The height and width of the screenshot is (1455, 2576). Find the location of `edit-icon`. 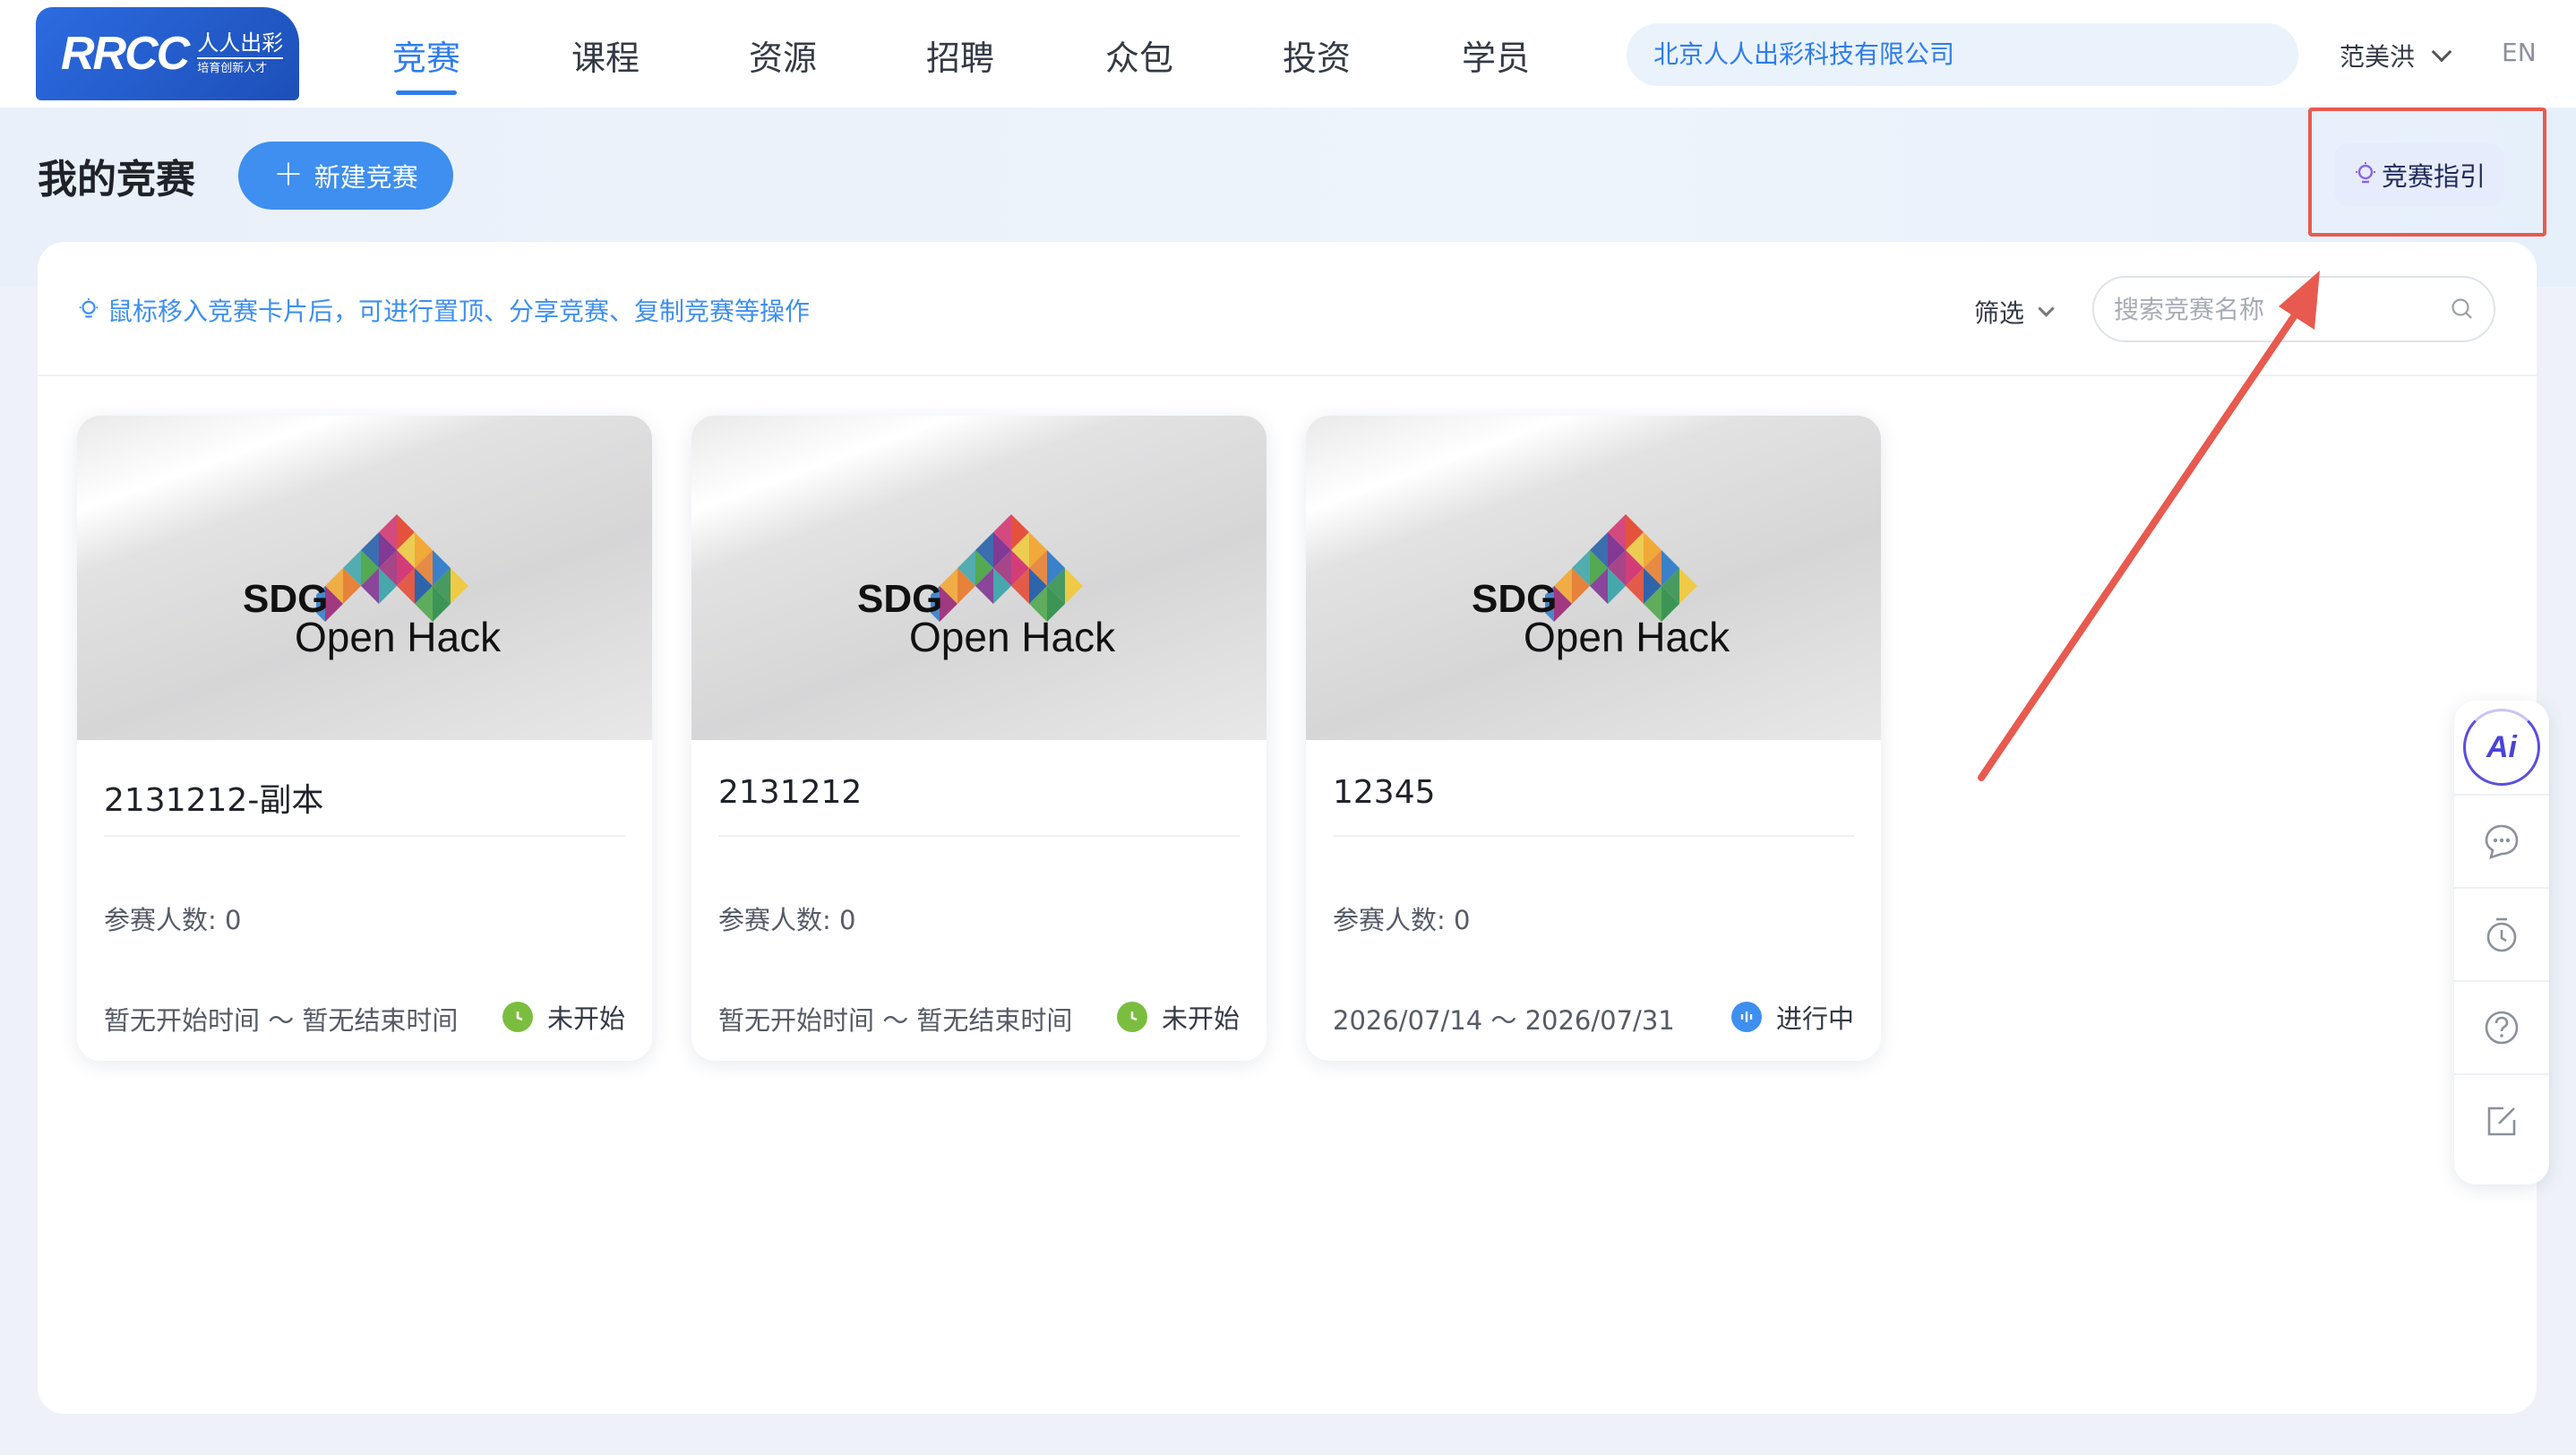

edit-icon is located at coordinates (2501, 1121).